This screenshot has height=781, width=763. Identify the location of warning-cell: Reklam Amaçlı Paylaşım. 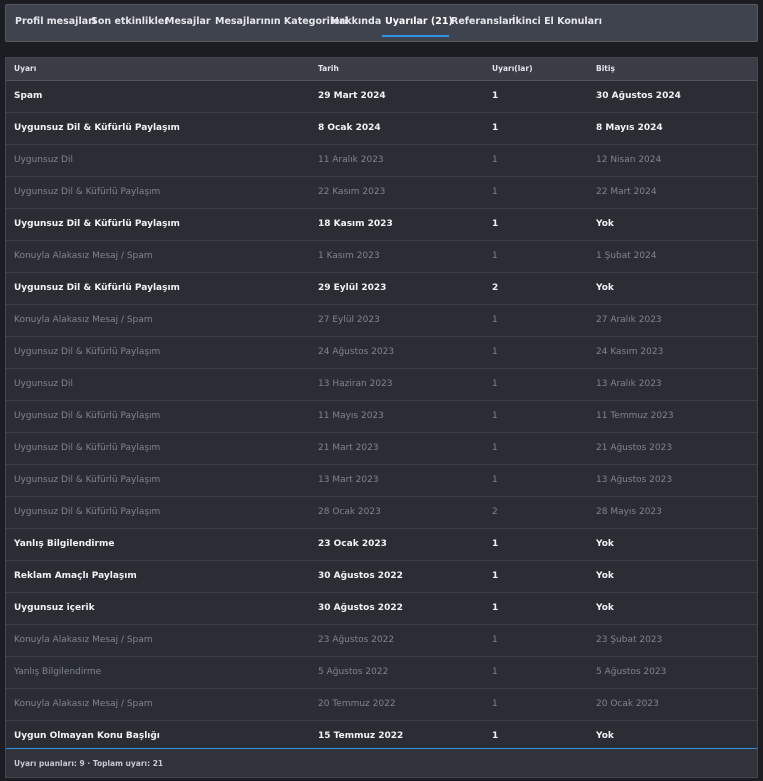
(75, 576).